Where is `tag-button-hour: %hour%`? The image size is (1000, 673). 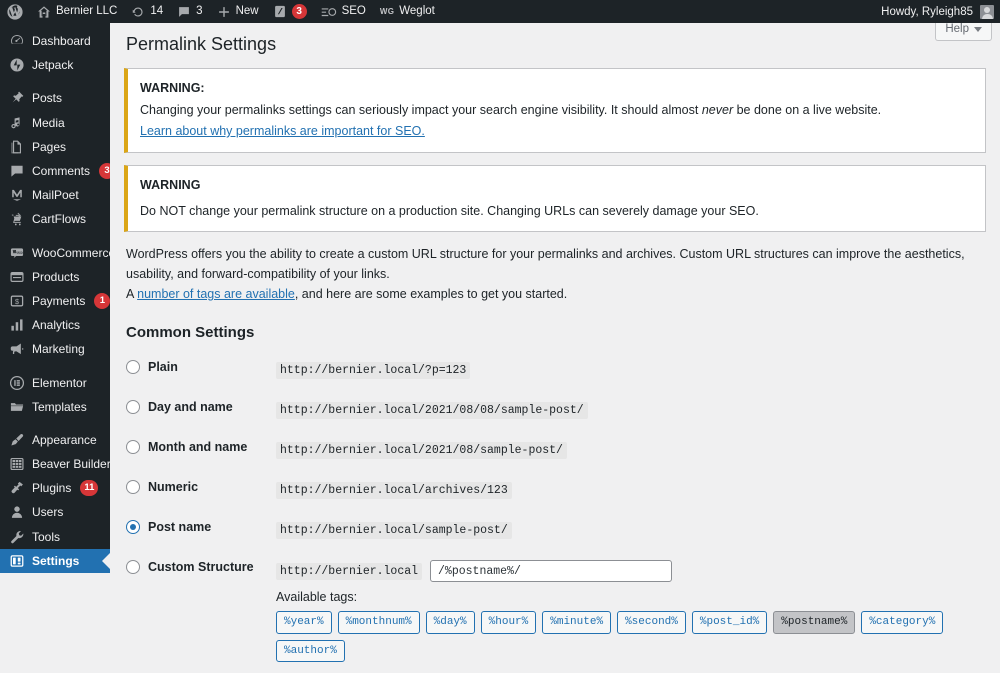 tag-button-hour: %hour% is located at coordinates (508, 622).